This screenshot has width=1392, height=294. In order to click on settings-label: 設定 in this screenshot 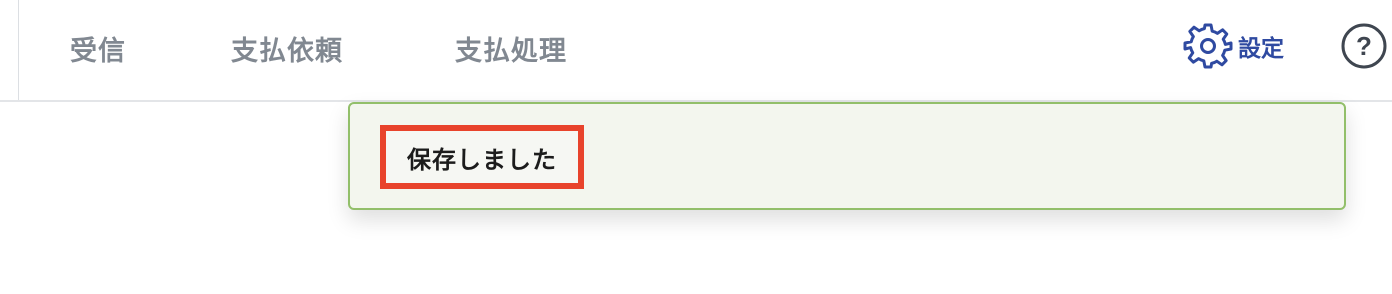, I will do `click(1261, 49)`.